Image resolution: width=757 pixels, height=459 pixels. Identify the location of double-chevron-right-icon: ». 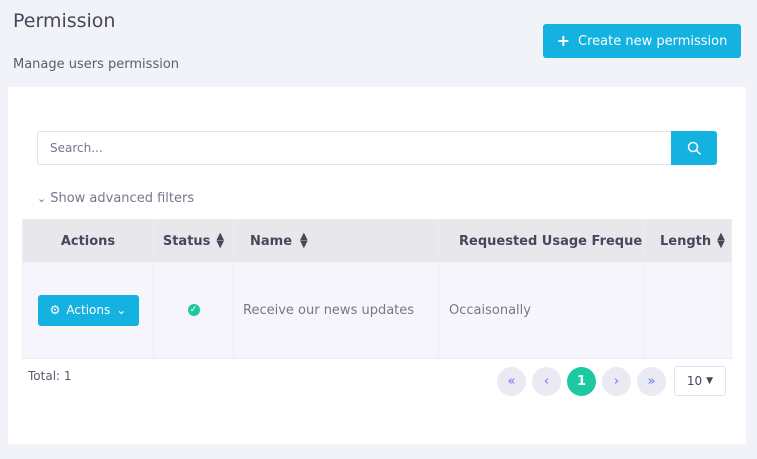
(651, 381).